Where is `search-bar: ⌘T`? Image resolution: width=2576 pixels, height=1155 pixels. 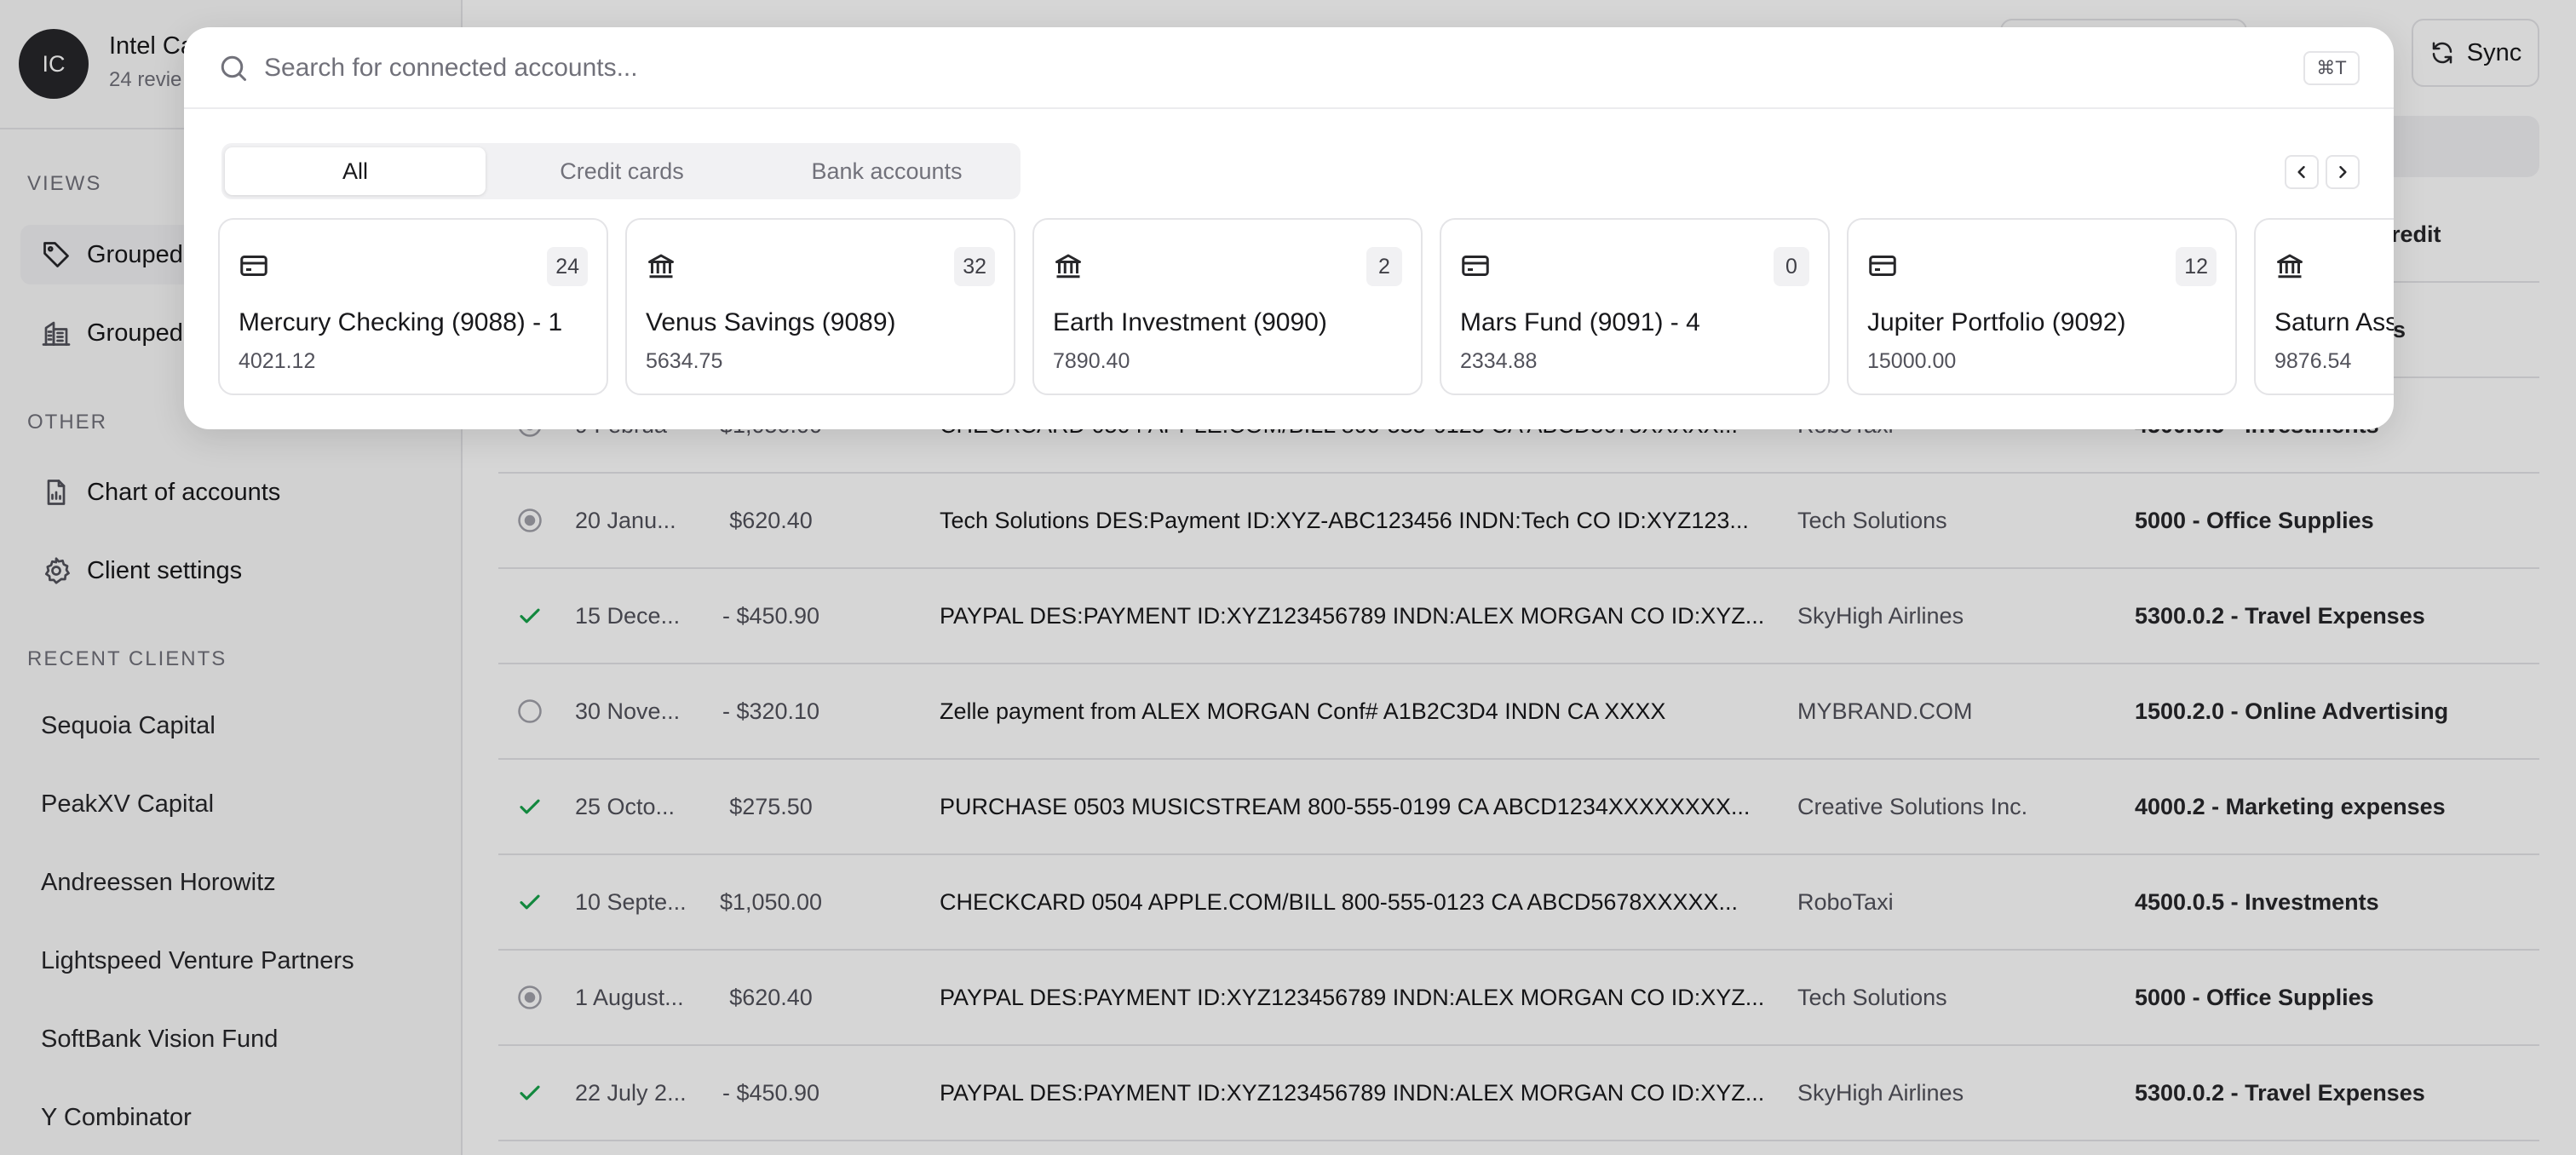
search-bar: ⌘T is located at coordinates (1289, 68).